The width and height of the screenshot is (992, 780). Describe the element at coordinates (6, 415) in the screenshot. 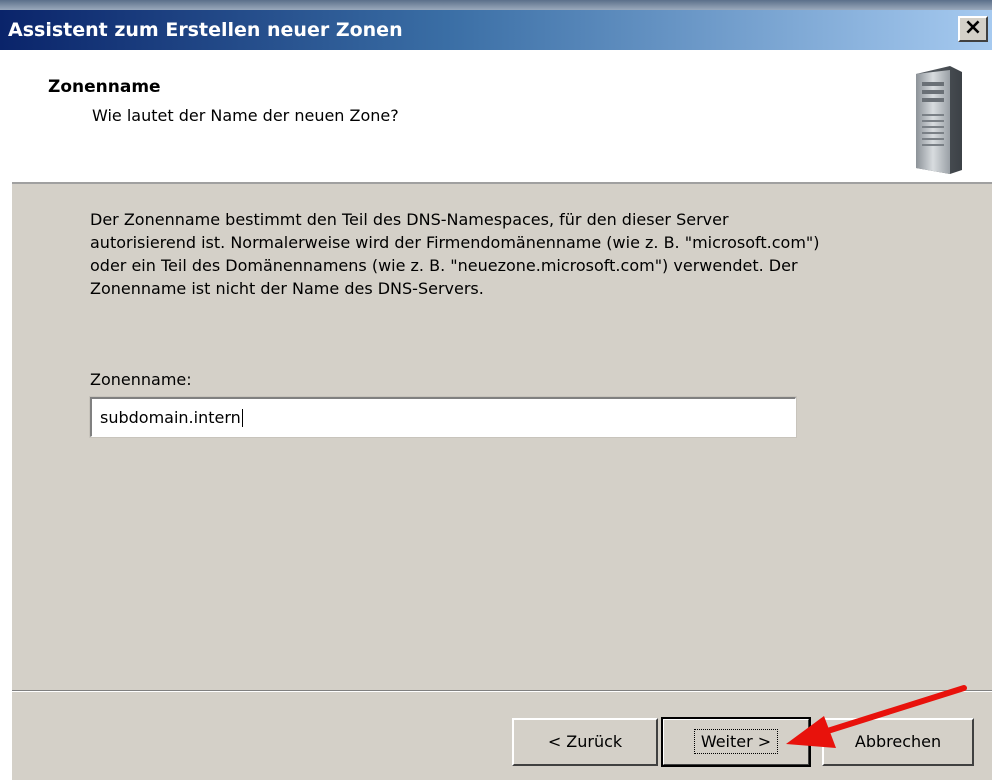

I see `left-edge` at that location.